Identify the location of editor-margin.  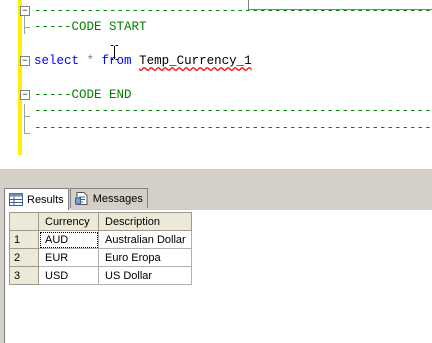
(9, 84).